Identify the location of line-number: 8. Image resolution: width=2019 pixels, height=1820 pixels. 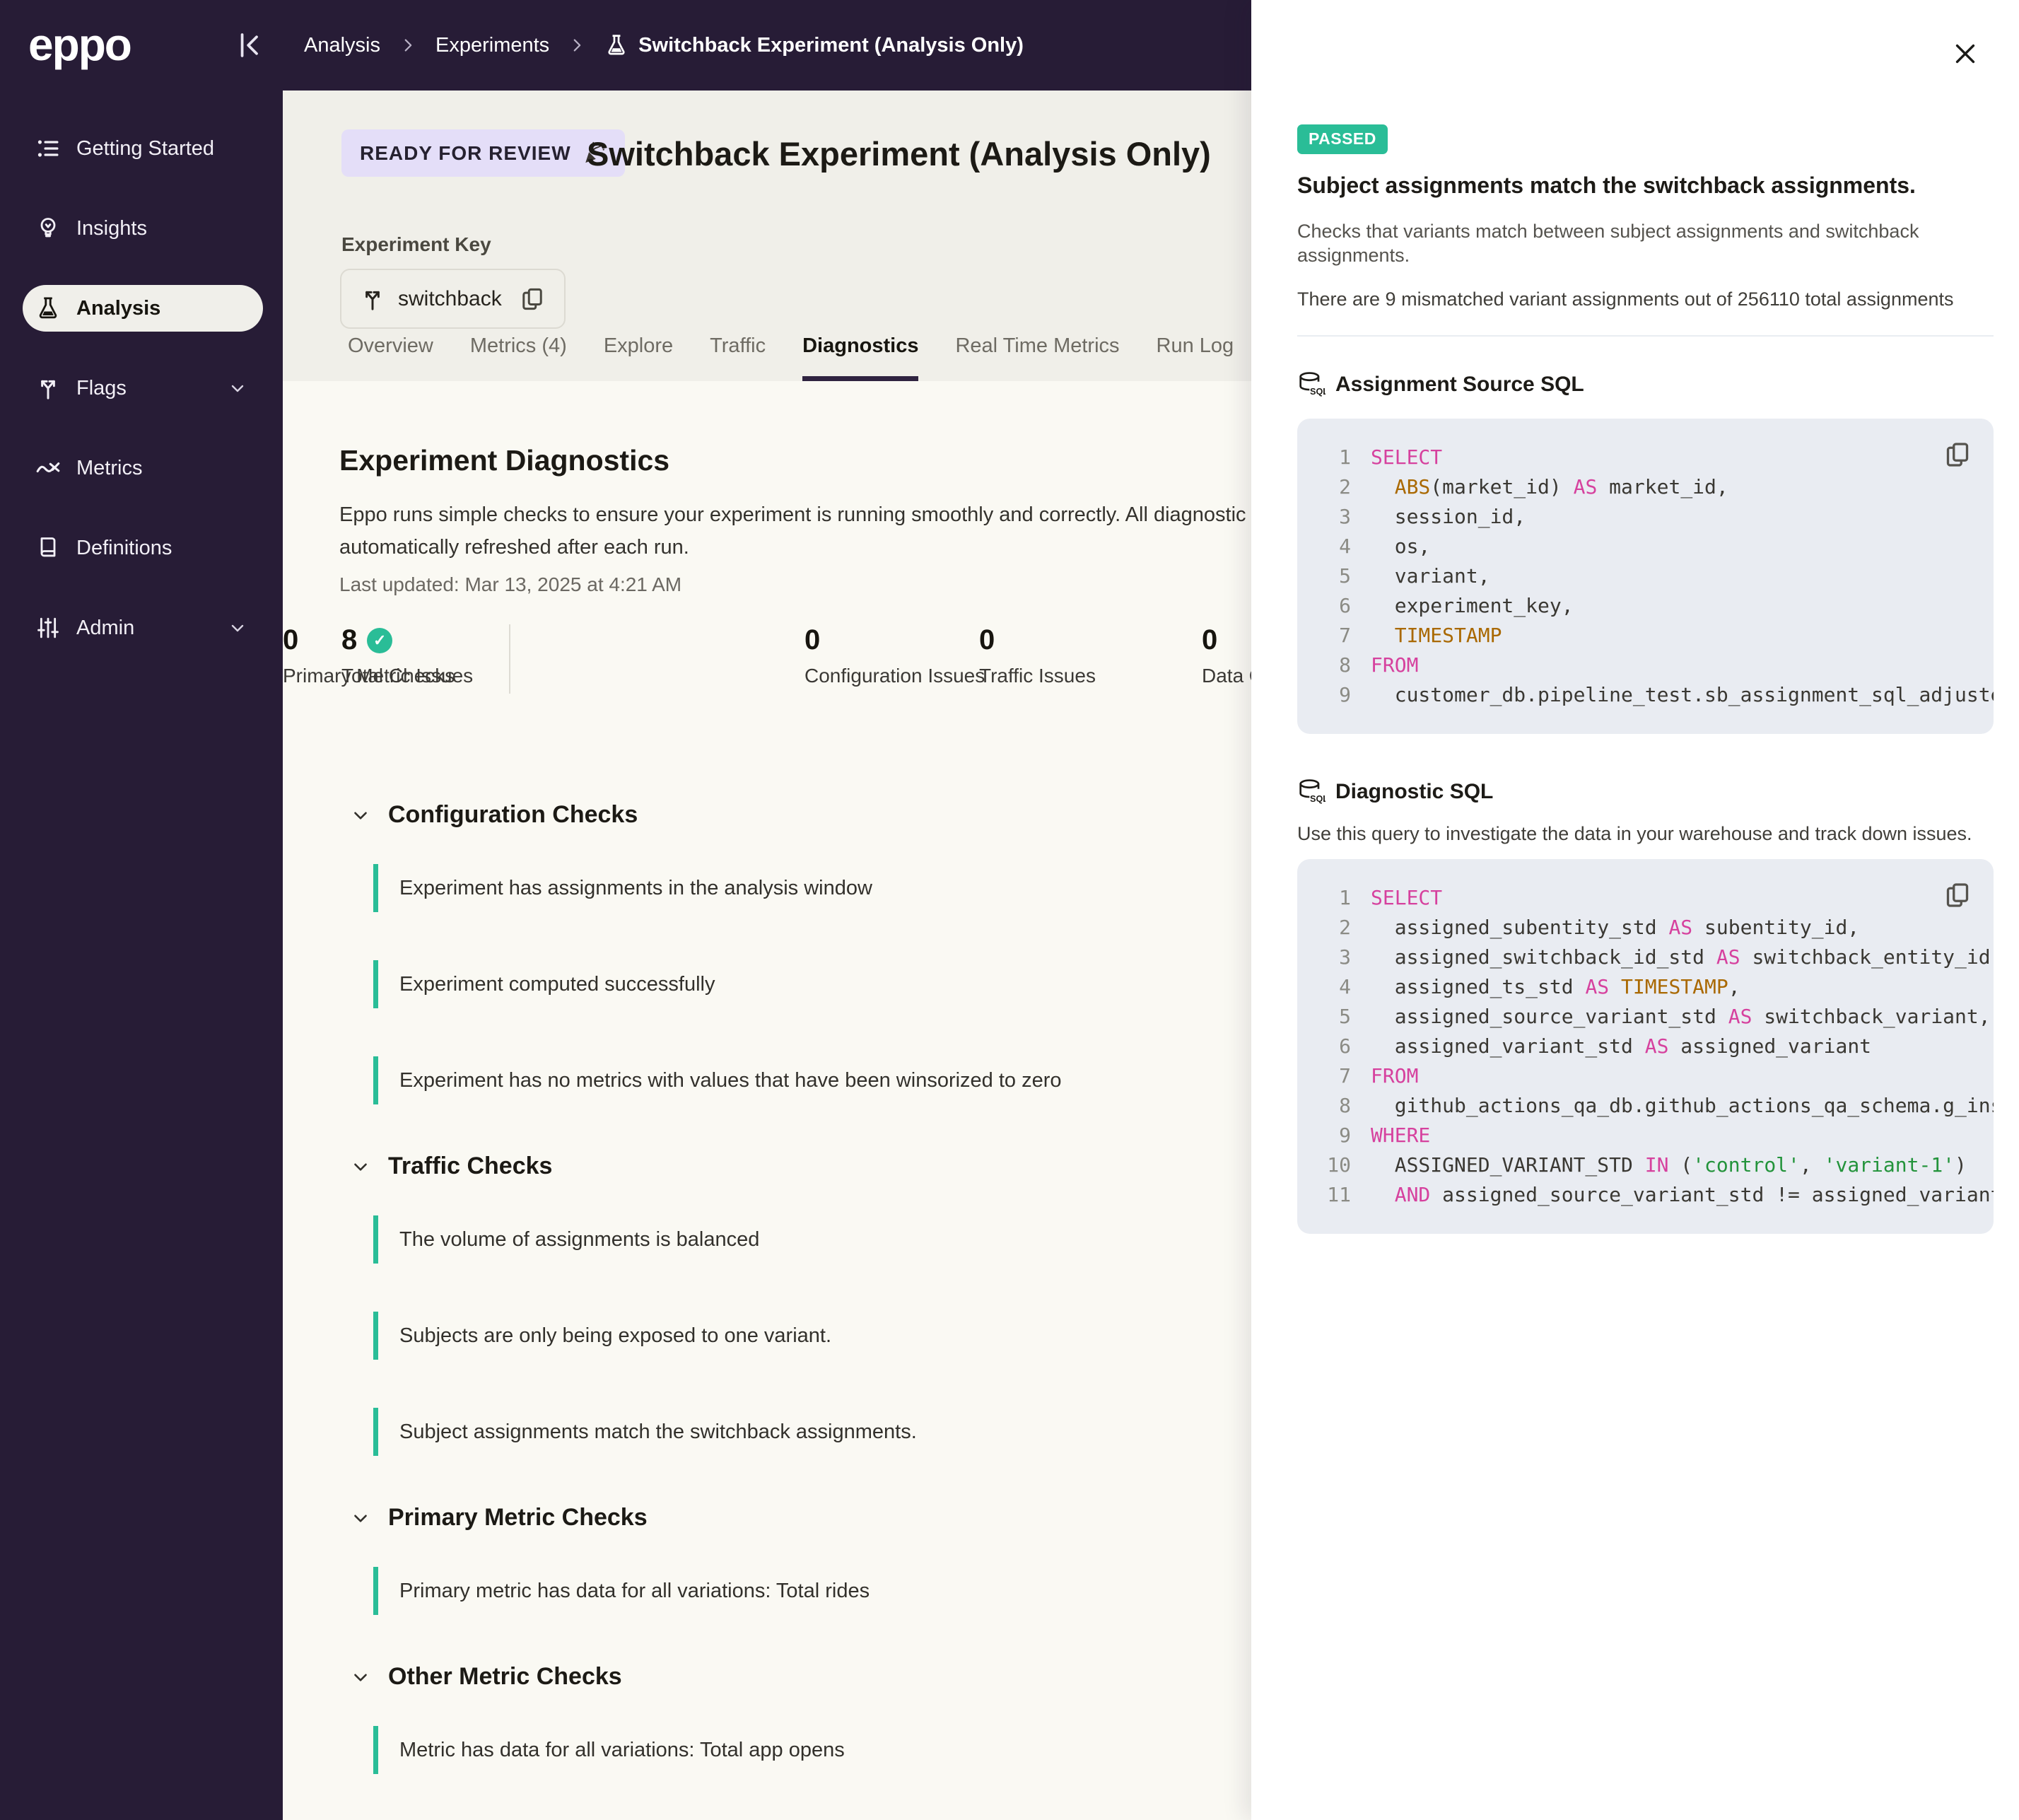
(1345, 1105).